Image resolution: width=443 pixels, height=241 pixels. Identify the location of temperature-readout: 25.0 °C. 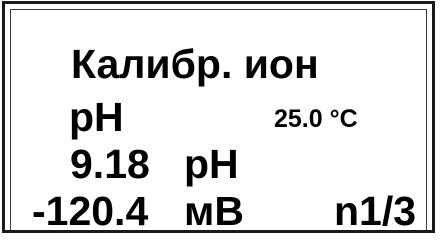
(316, 119).